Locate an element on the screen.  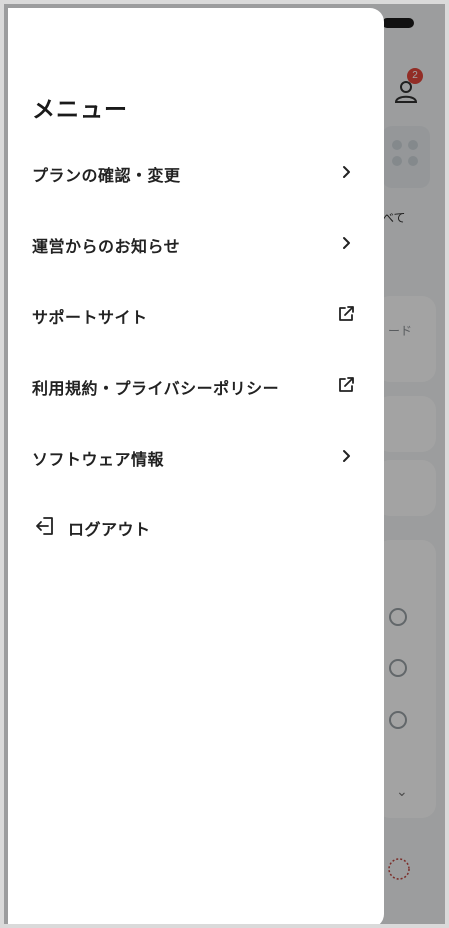
logout-label: ログアウト is located at coordinates (109, 529).